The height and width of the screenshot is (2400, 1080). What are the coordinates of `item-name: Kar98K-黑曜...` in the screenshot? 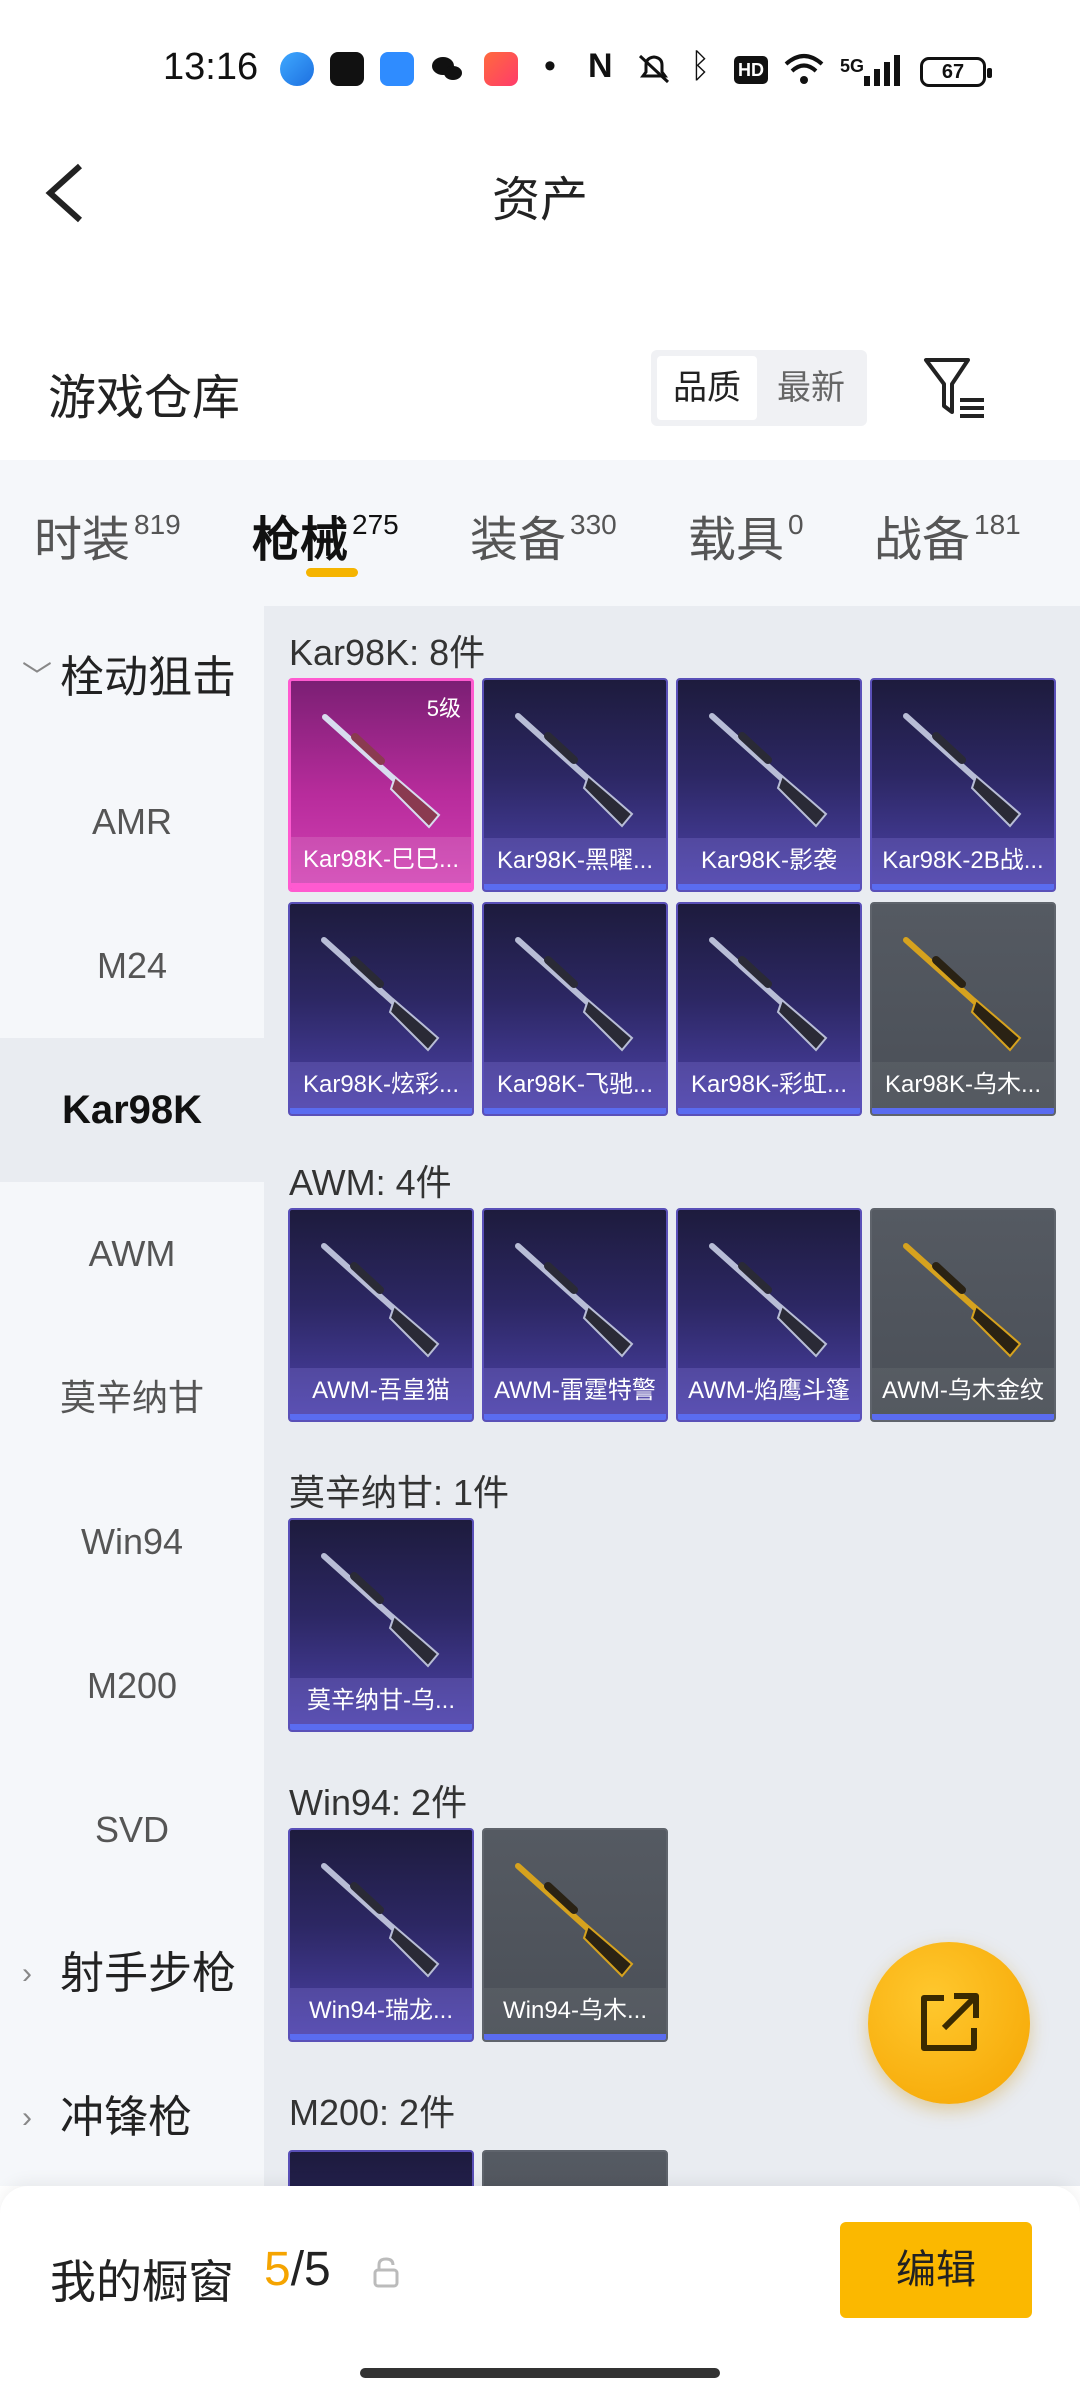 It's located at (575, 861).